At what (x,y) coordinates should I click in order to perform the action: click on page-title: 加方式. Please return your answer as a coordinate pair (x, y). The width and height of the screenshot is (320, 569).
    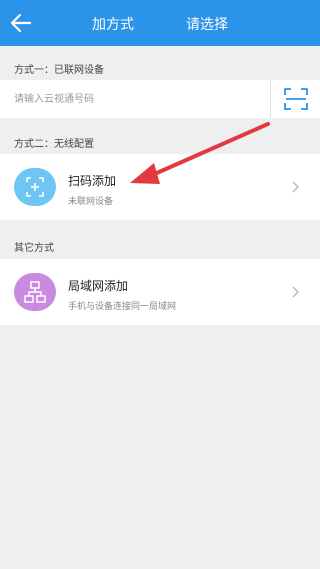
    Looking at the image, I should click on (113, 25).